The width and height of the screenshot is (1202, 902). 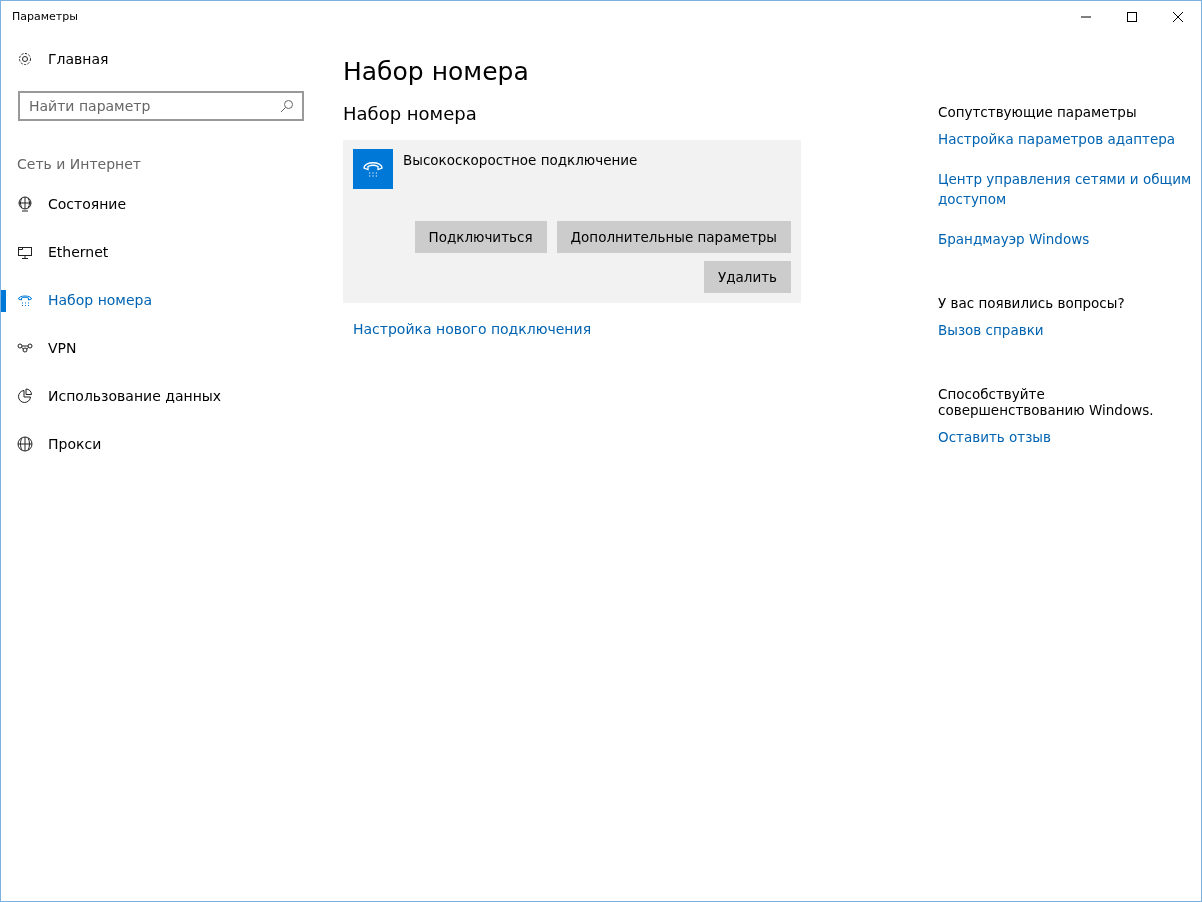 I want to click on pie-chart-icon, so click(x=25, y=396).